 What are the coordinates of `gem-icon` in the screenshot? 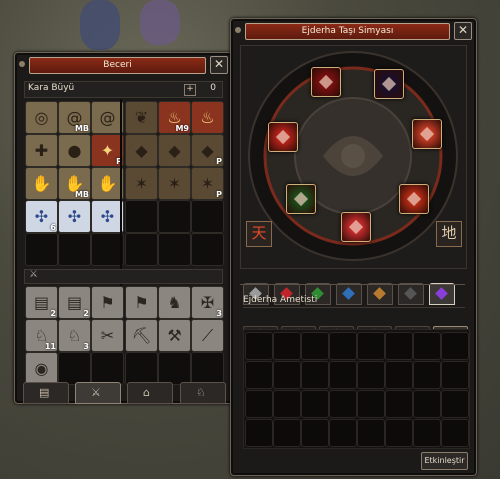 It's located at (427, 134).